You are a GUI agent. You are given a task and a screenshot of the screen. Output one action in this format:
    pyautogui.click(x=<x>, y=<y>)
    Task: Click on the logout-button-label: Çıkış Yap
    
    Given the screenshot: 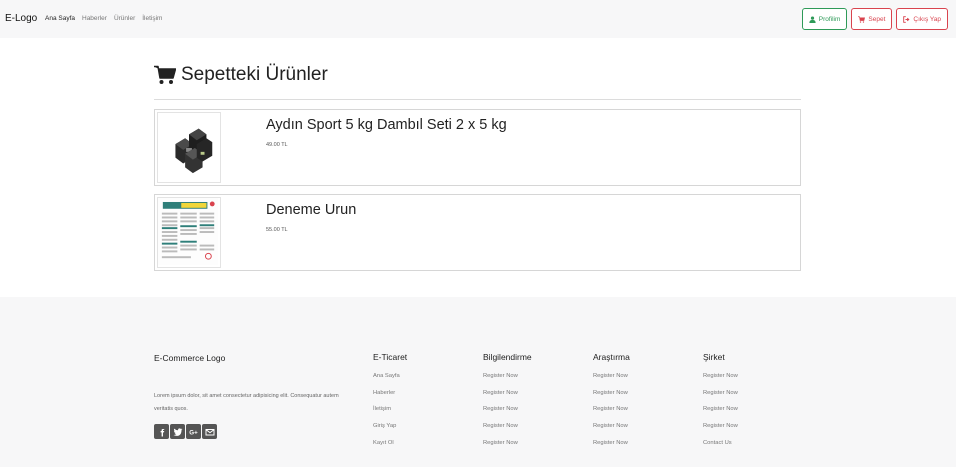 What is the action you would take?
    pyautogui.click(x=927, y=19)
    